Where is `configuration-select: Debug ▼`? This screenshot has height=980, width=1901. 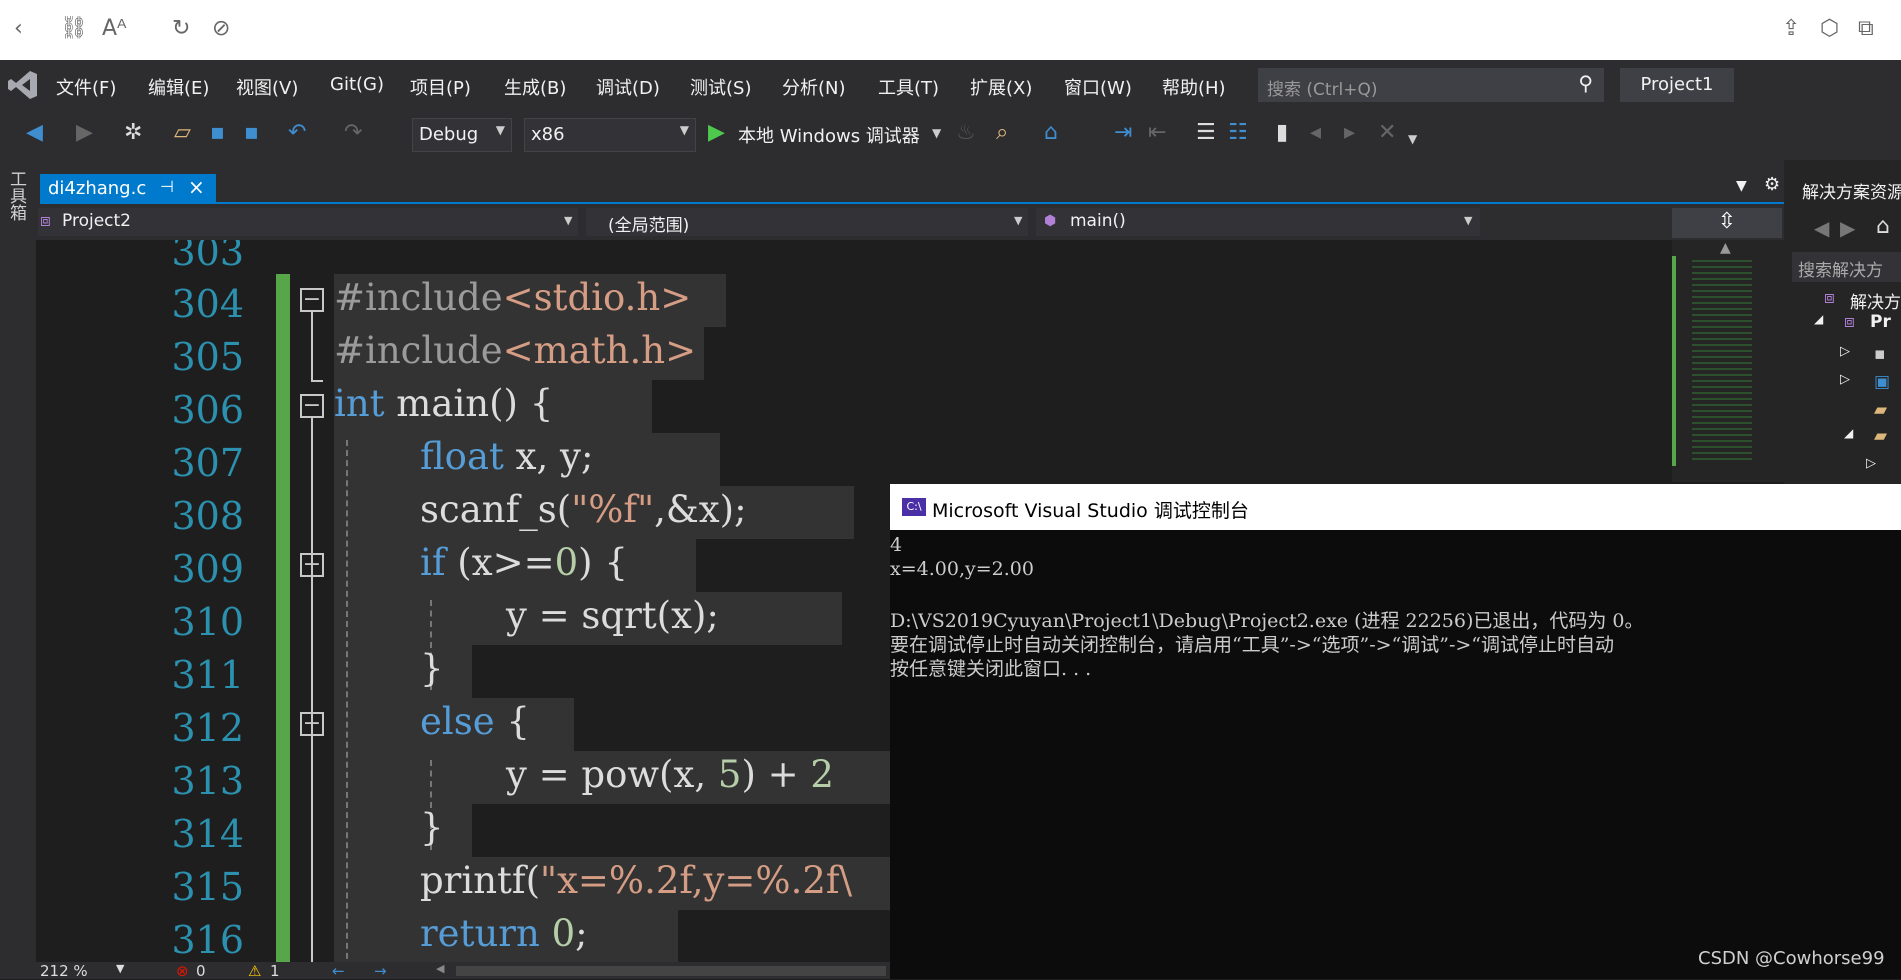
configuration-select: Debug ▼ is located at coordinates (462, 135).